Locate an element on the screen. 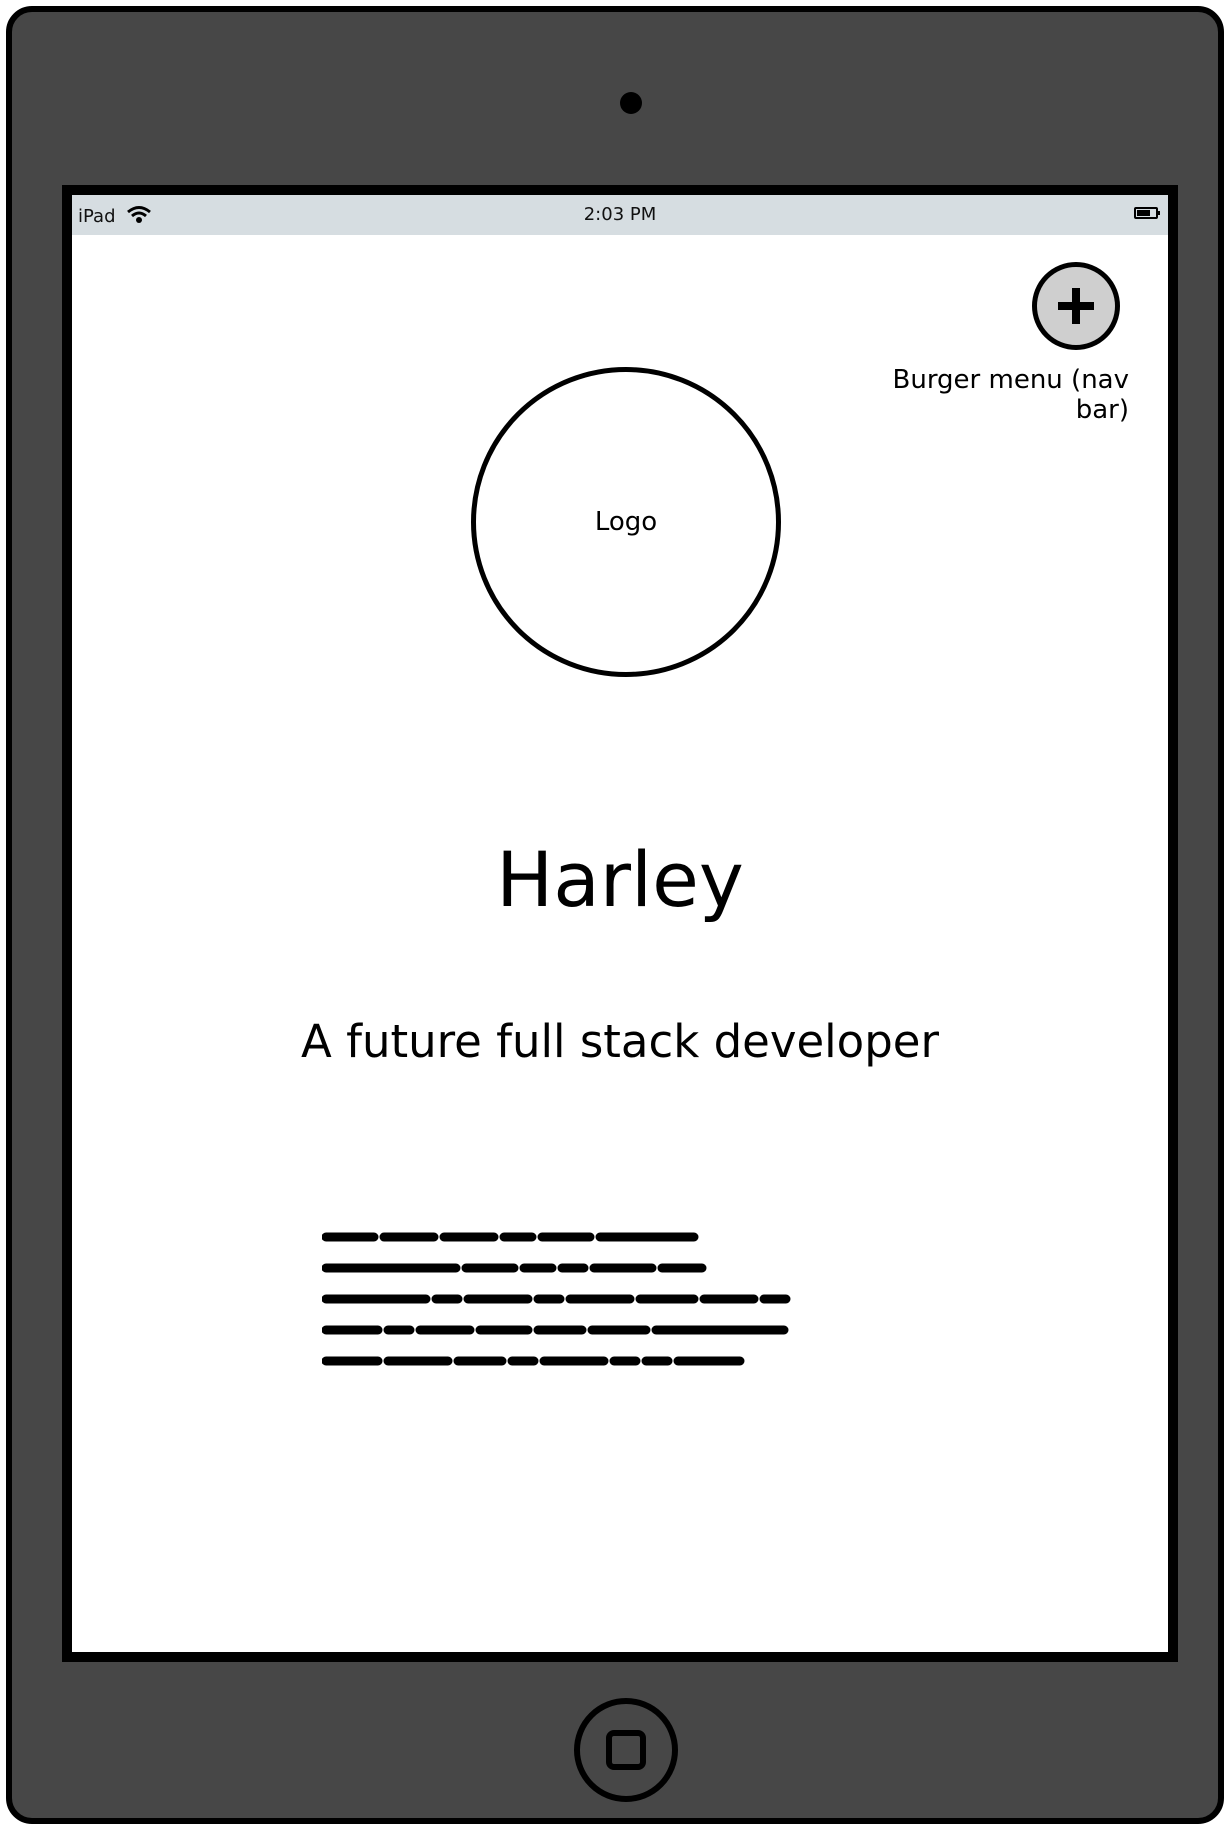 The width and height of the screenshot is (1232, 1832). placeholder-text-block is located at coordinates (621, 1307).